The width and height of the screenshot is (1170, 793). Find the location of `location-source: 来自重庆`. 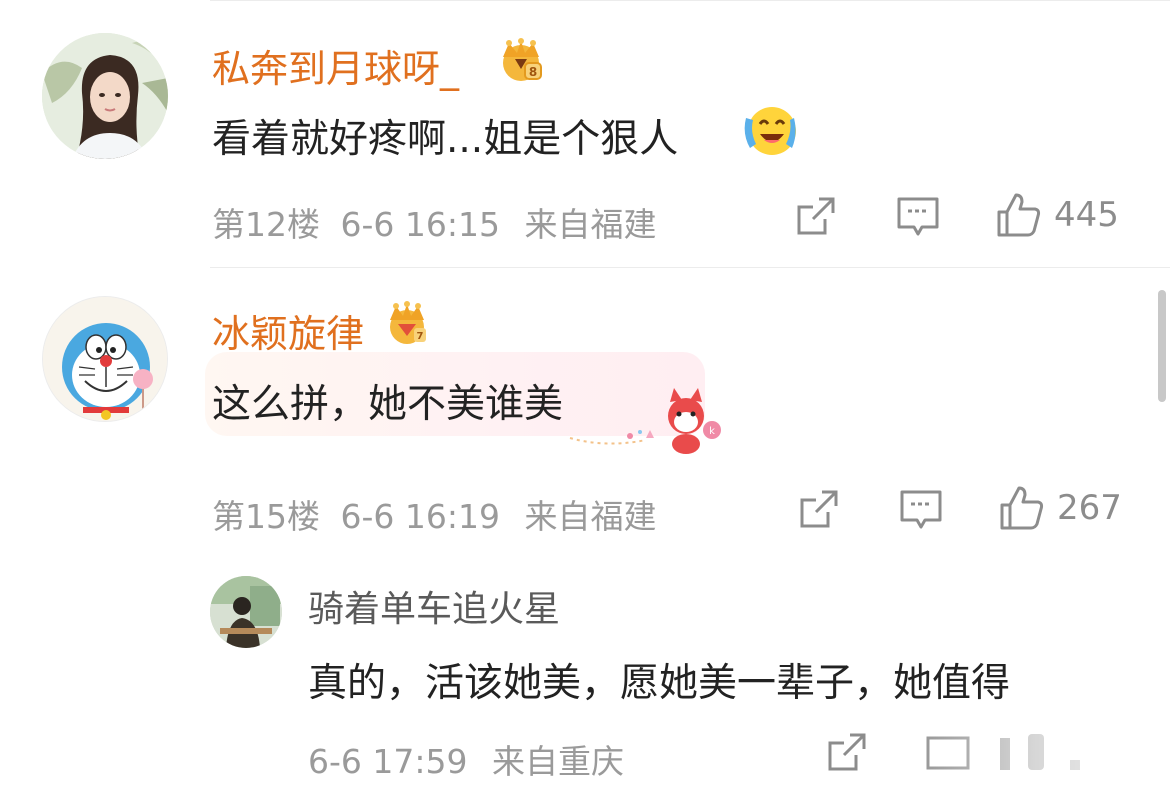

location-source: 来自重庆 is located at coordinates (558, 761).